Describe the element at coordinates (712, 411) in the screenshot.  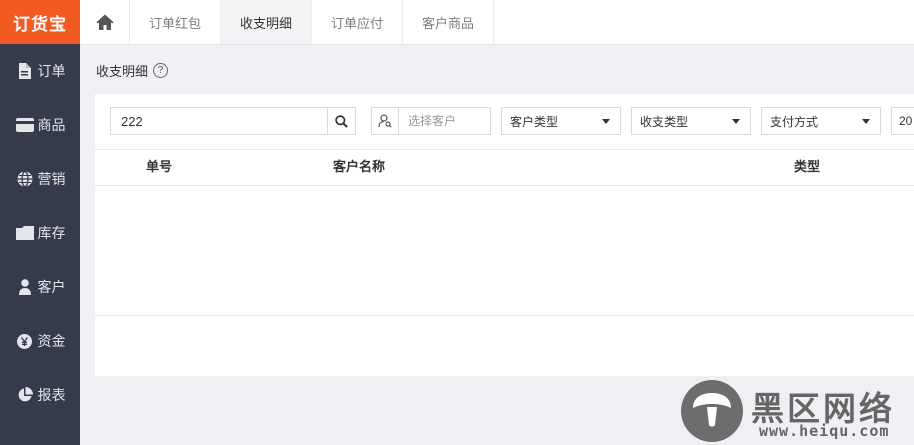
I see `mushroom-icon` at that location.